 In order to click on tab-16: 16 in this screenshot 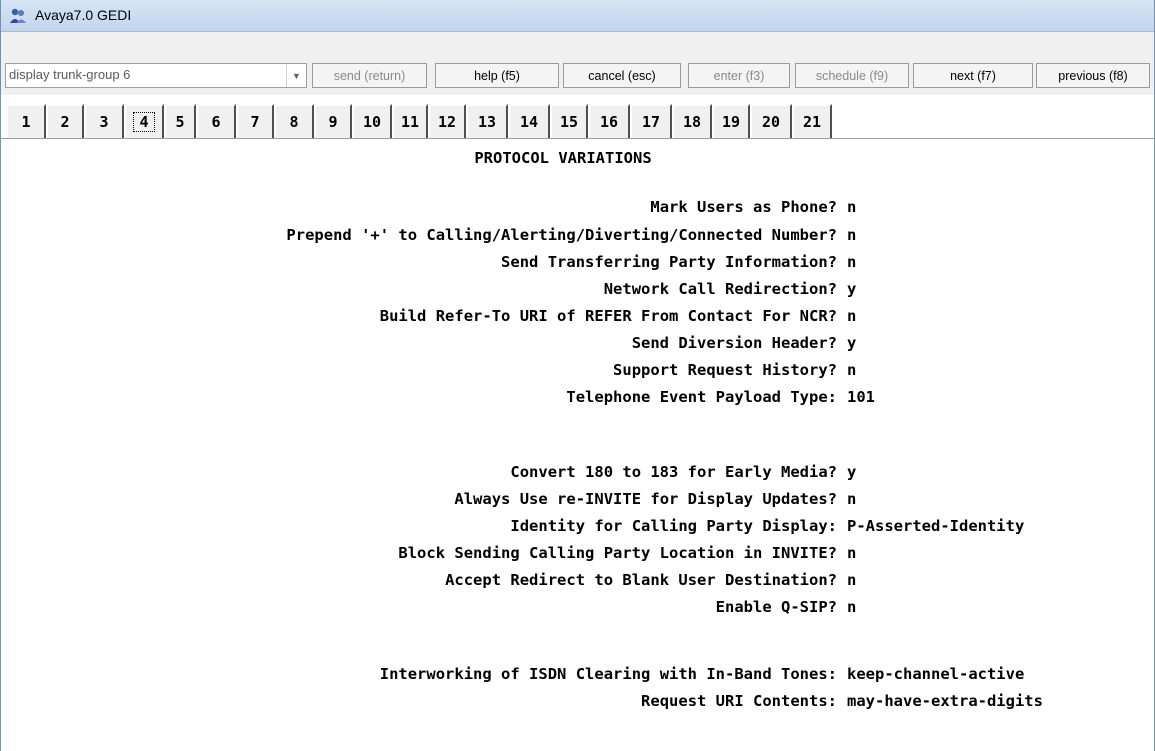, I will do `click(609, 121)`.